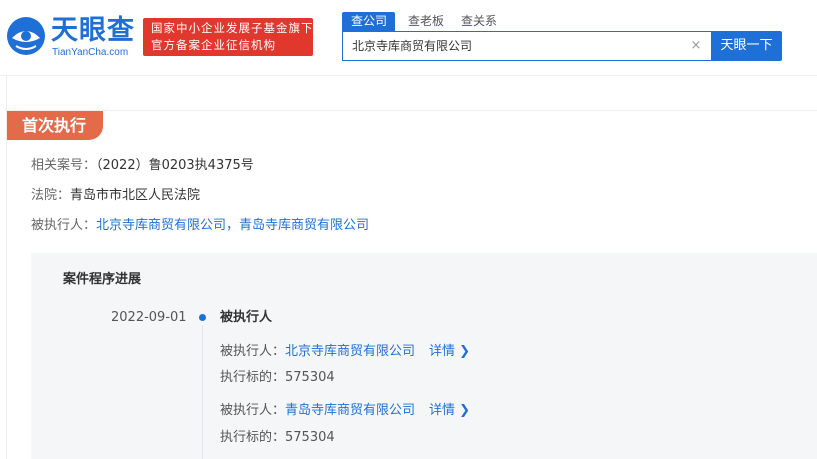 Image resolution: width=817 pixels, height=459 pixels. What do you see at coordinates (408, 75) in the screenshot?
I see `header-divider` at bounding box center [408, 75].